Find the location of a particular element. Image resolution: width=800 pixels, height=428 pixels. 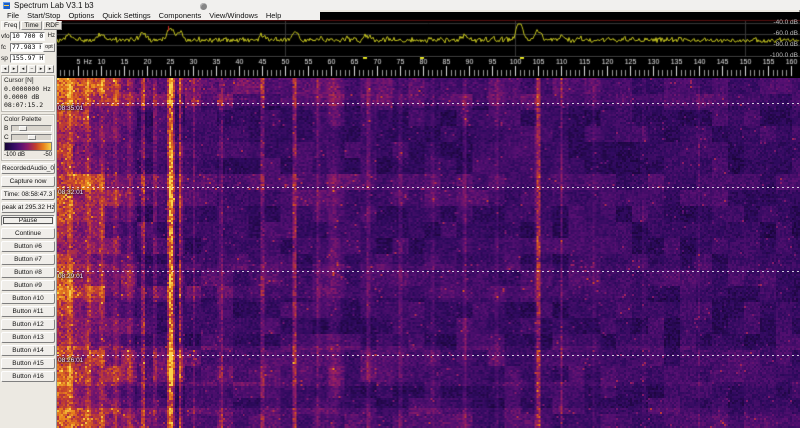

frequency-ruler is located at coordinates (428, 67).